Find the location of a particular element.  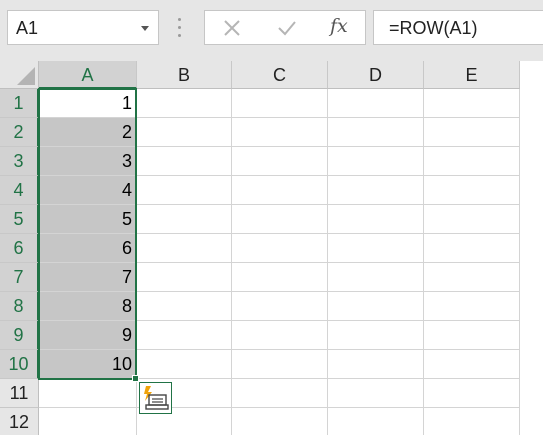

cell-a12 is located at coordinates (88, 421).